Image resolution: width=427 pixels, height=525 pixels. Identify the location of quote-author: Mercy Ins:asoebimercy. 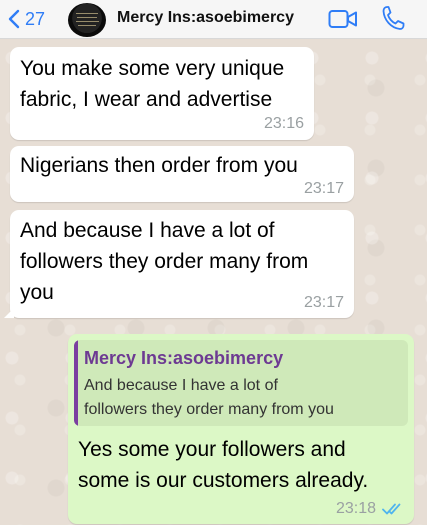
(184, 358).